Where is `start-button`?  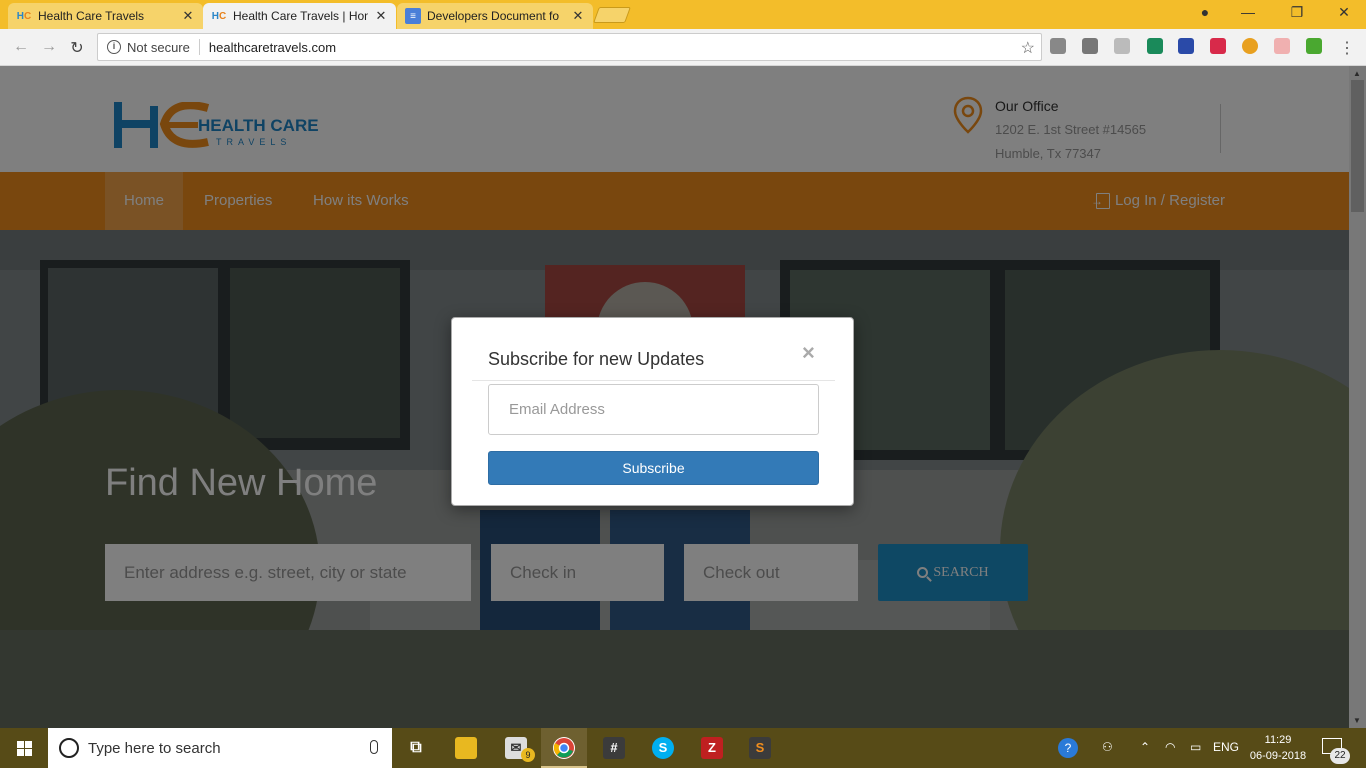 start-button is located at coordinates (24, 748).